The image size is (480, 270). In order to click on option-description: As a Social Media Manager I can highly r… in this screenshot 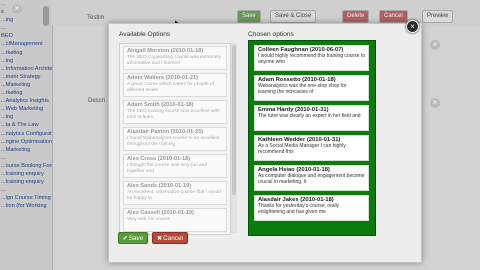, I will do `click(302, 149)`.